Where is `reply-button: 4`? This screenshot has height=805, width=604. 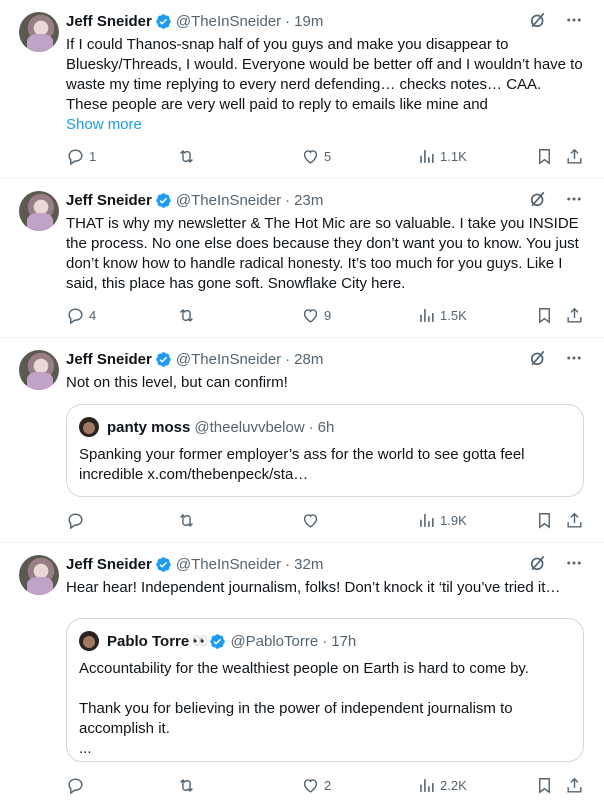
reply-button: 4 is located at coordinates (81, 315).